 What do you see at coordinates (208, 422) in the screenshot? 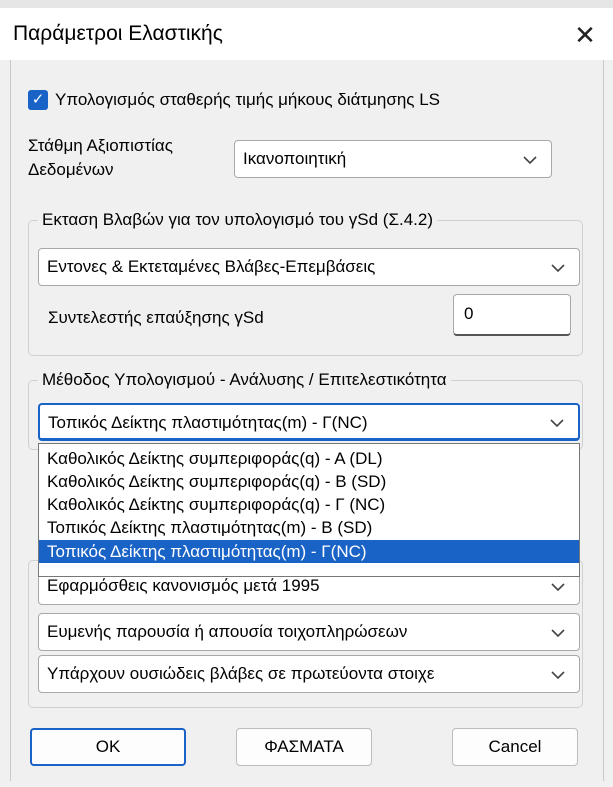
I see `method-select-value: Τοπικός Δείκτης πλαστιμότητας(m) - Γ(NC)` at bounding box center [208, 422].